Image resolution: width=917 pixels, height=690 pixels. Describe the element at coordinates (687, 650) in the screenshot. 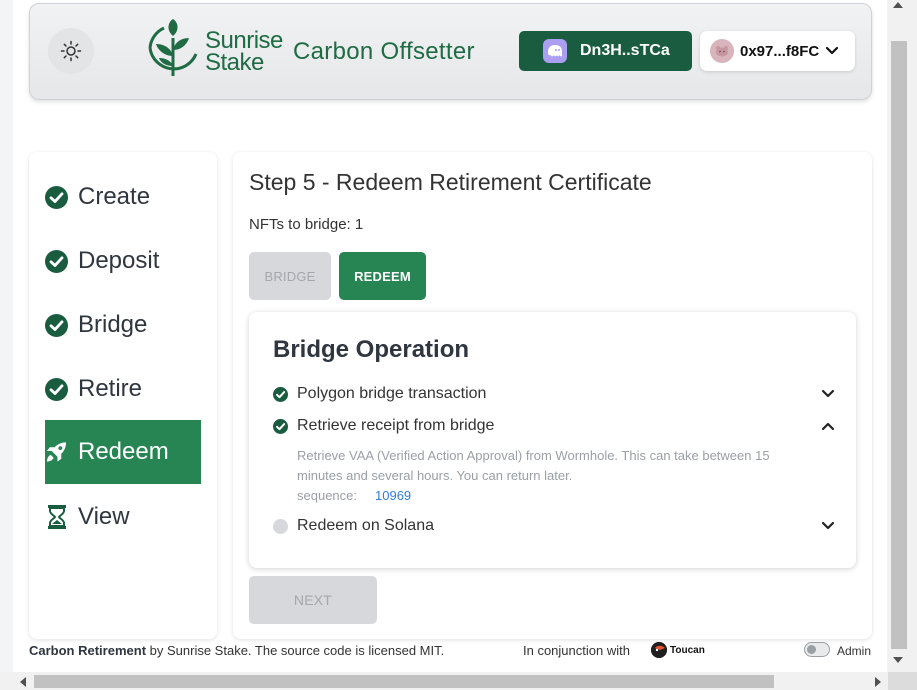

I see `toucan-label: Toucan` at that location.